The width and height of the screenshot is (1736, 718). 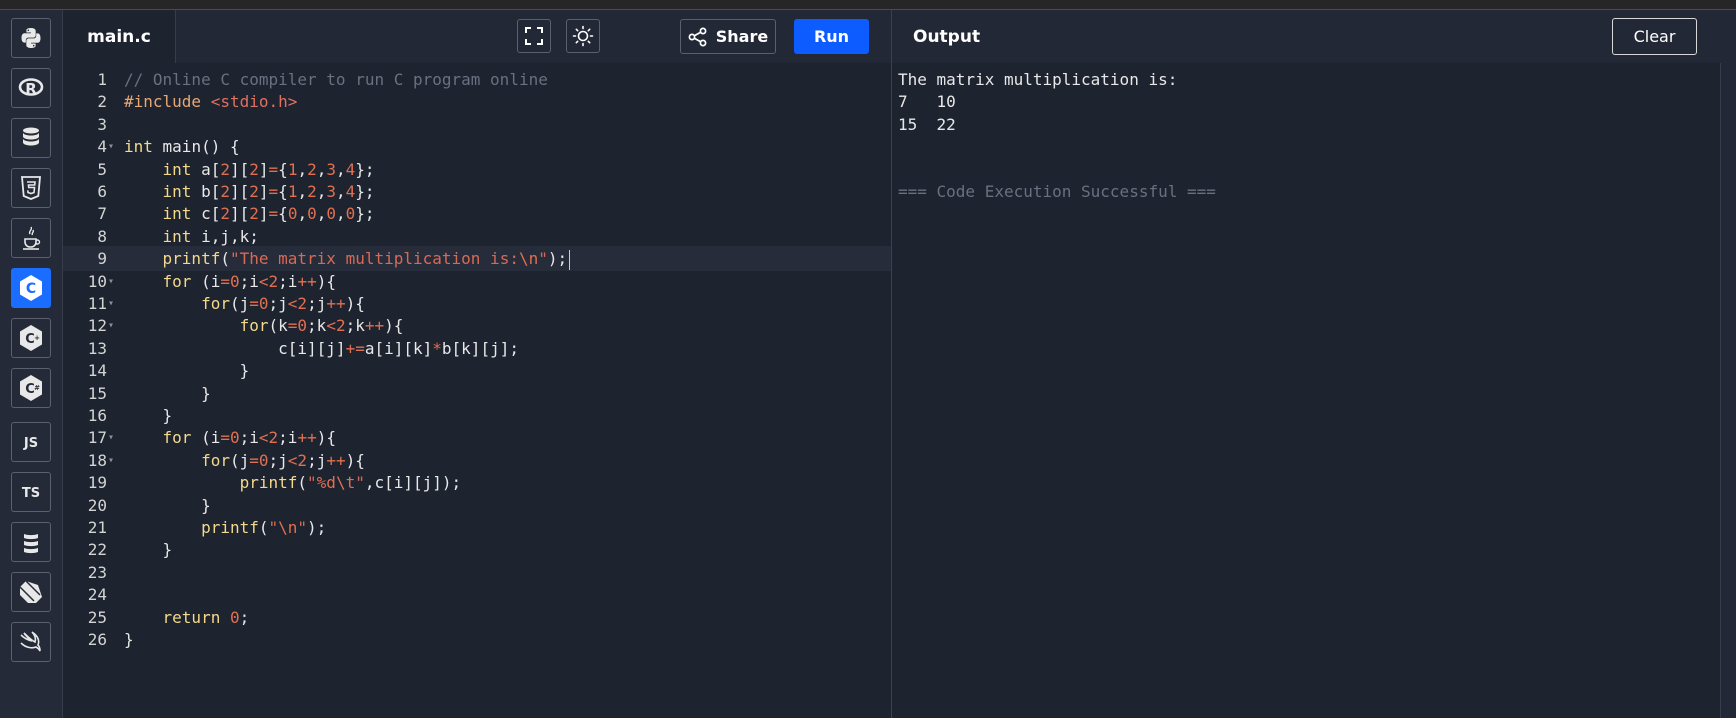 What do you see at coordinates (31, 542) in the screenshot?
I see `sidebar-item-scala` at bounding box center [31, 542].